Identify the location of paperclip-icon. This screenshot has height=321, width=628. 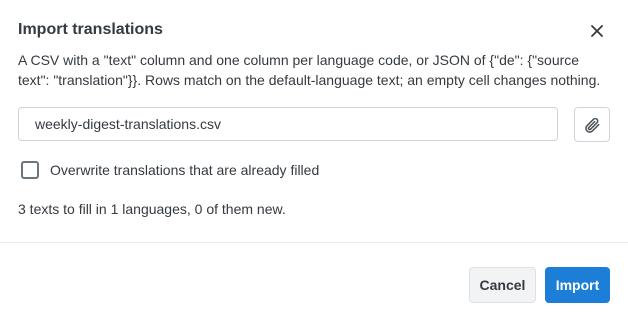
(592, 125).